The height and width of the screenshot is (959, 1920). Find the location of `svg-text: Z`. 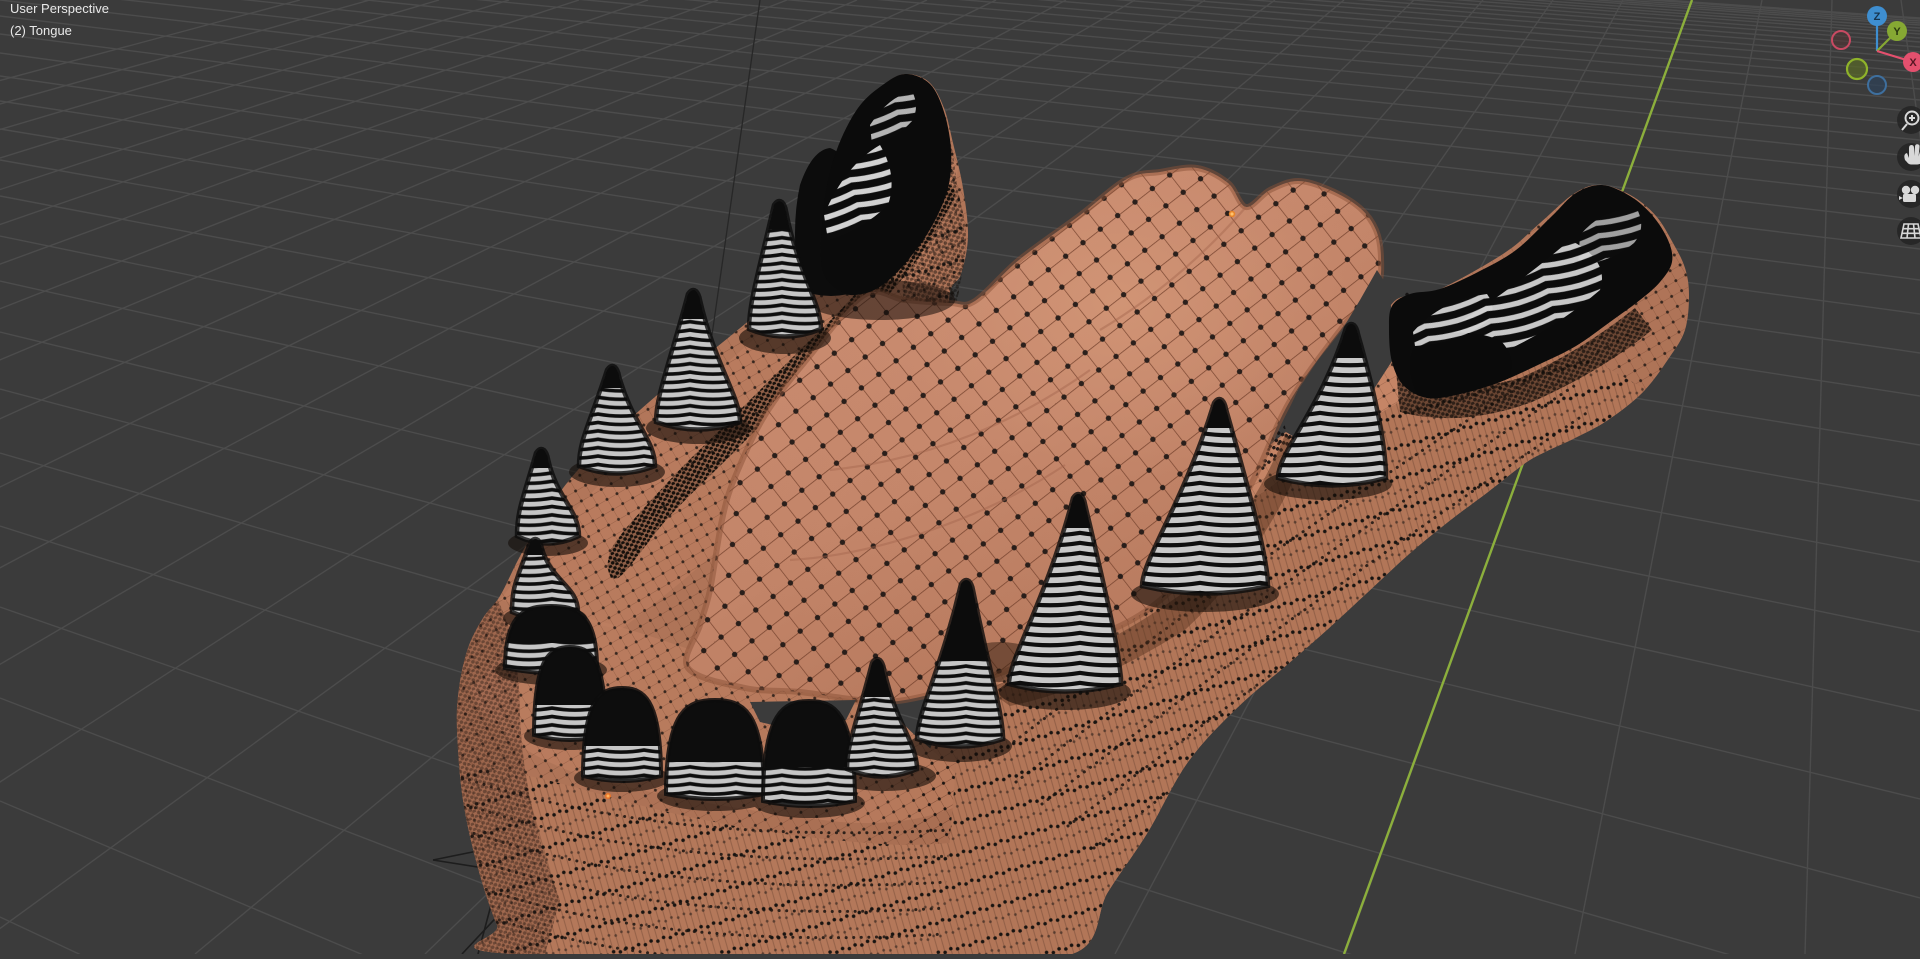

svg-text: Z is located at coordinates (1877, 17).